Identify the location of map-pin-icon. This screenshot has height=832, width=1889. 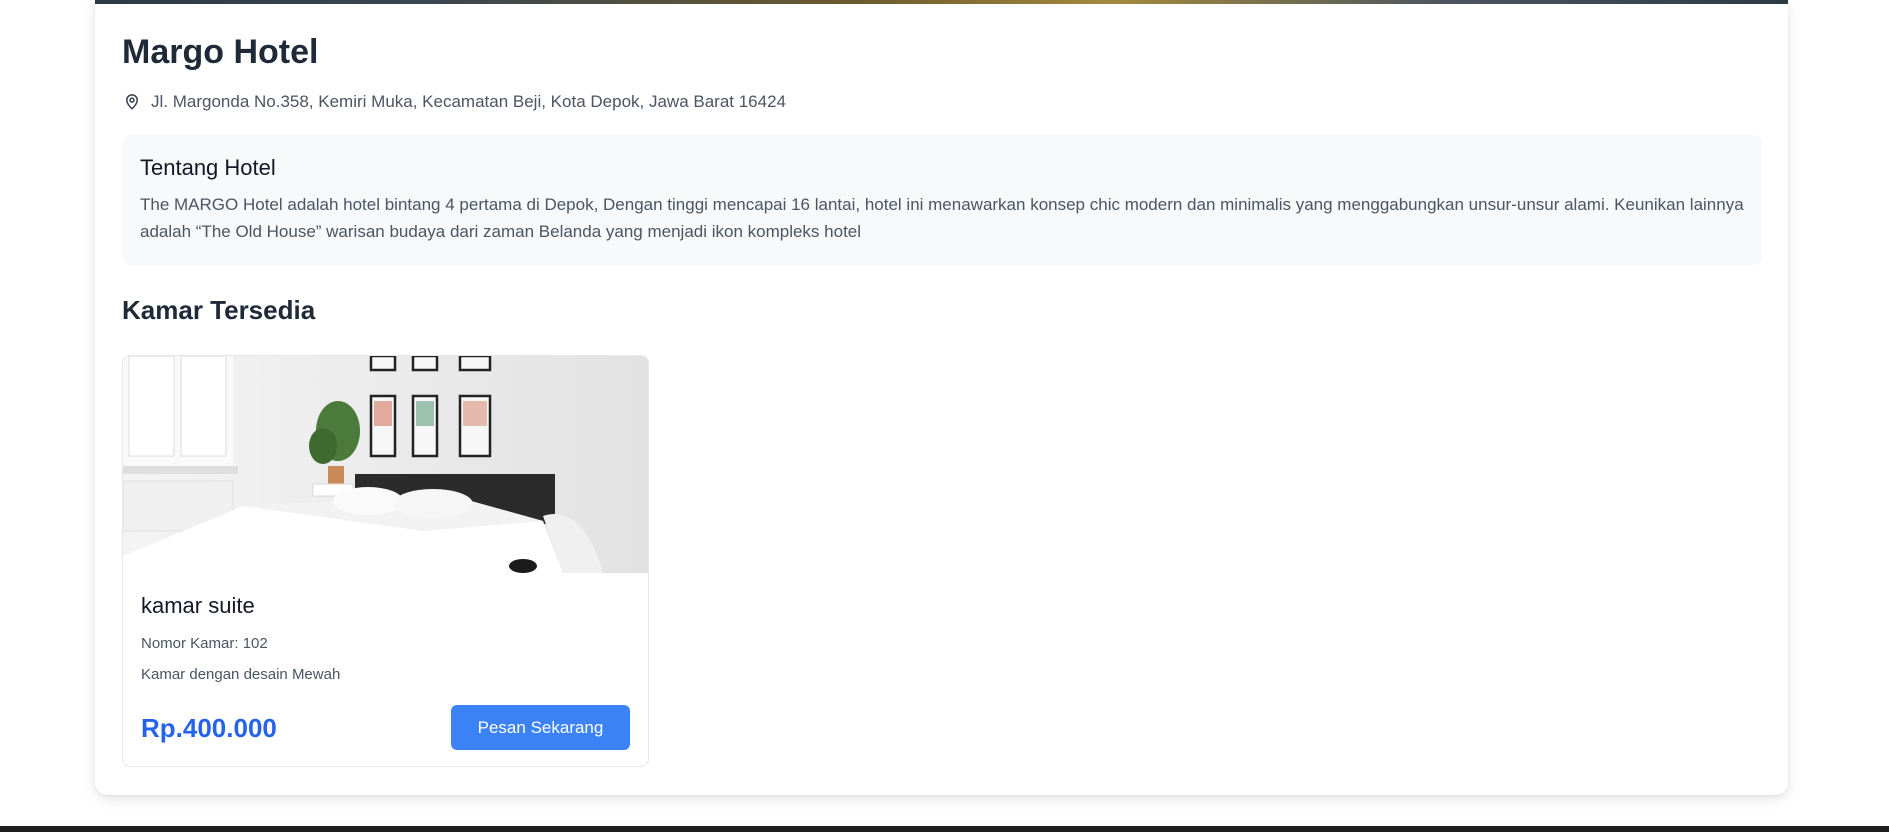
(132, 102).